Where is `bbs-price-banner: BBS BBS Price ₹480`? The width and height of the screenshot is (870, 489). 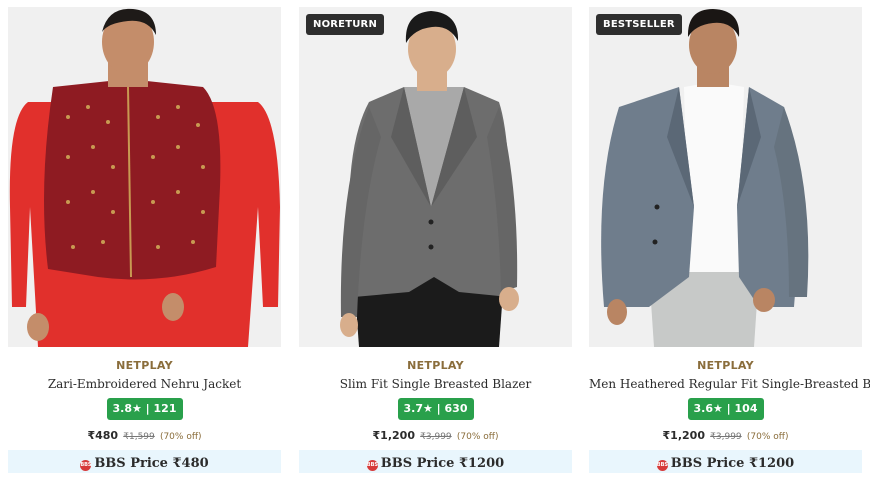
bbs-price-banner: BBS BBS Price ₹480 is located at coordinates (144, 461).